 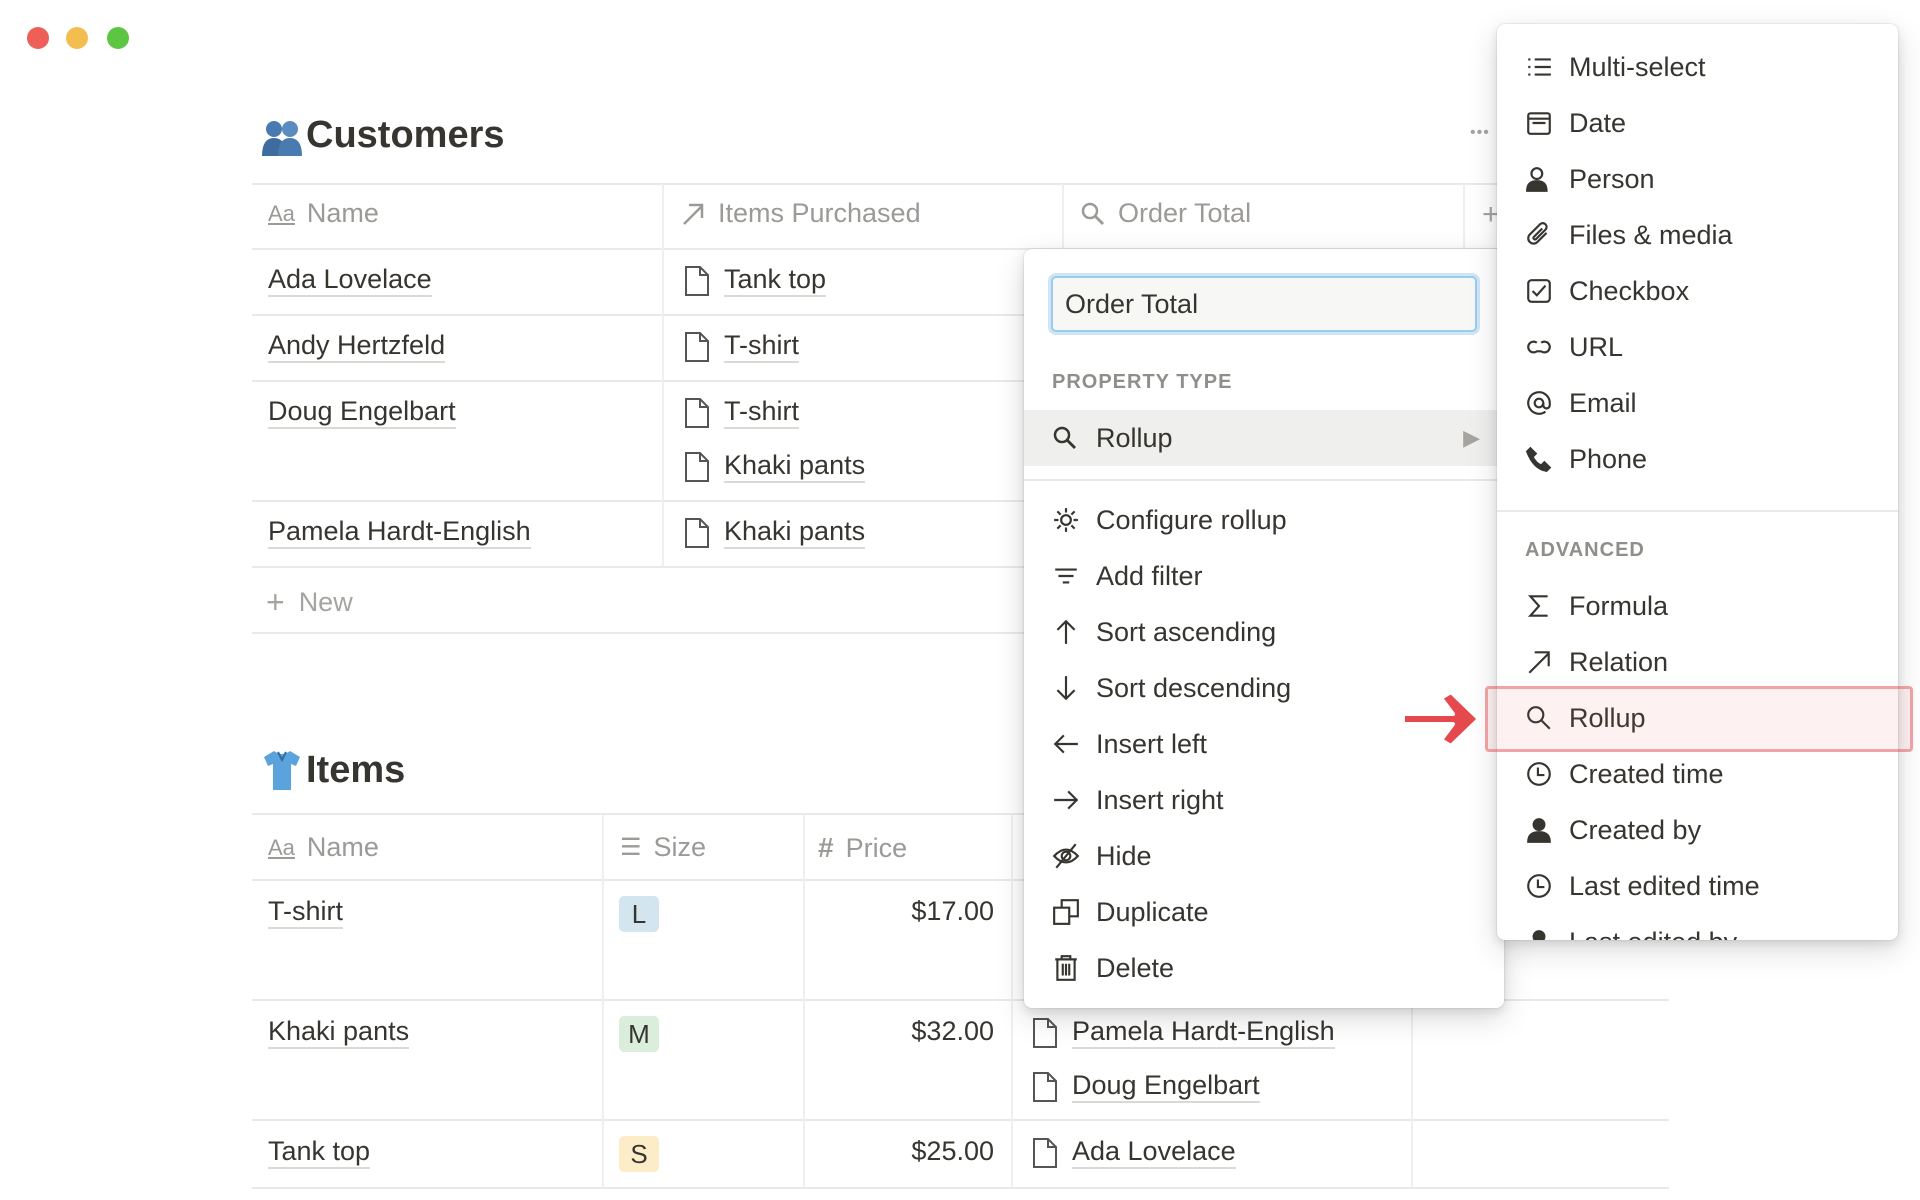 I want to click on menu-item-add-filter: Add filter, so click(x=1264, y=576).